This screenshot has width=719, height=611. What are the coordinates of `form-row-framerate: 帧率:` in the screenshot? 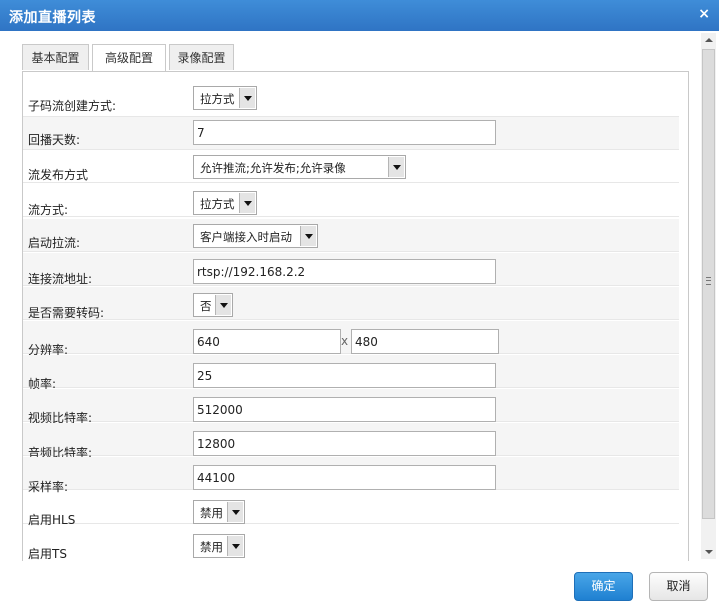 It's located at (351, 373).